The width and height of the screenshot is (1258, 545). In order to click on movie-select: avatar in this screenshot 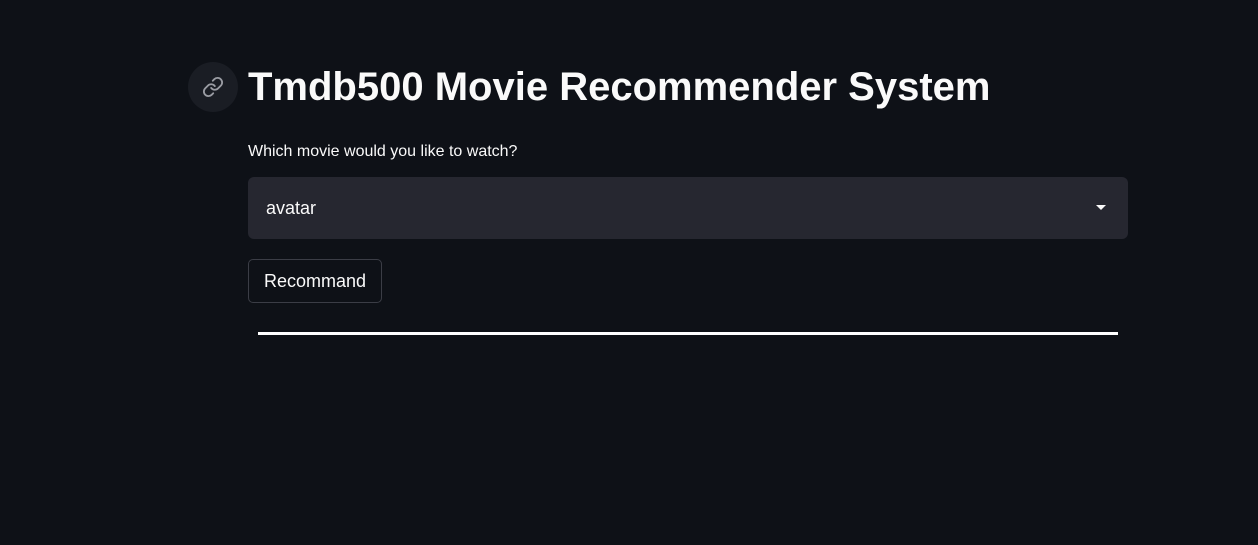, I will do `click(688, 208)`.